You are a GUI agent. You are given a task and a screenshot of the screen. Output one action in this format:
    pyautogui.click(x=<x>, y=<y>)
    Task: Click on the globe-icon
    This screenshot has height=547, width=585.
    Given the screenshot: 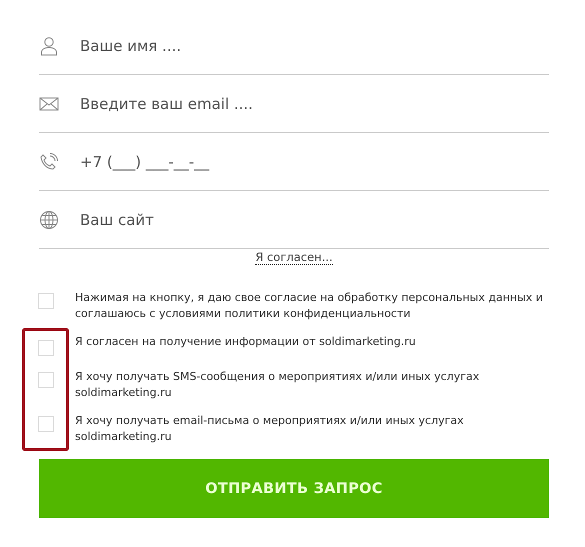 What is the action you would take?
    pyautogui.click(x=49, y=220)
    